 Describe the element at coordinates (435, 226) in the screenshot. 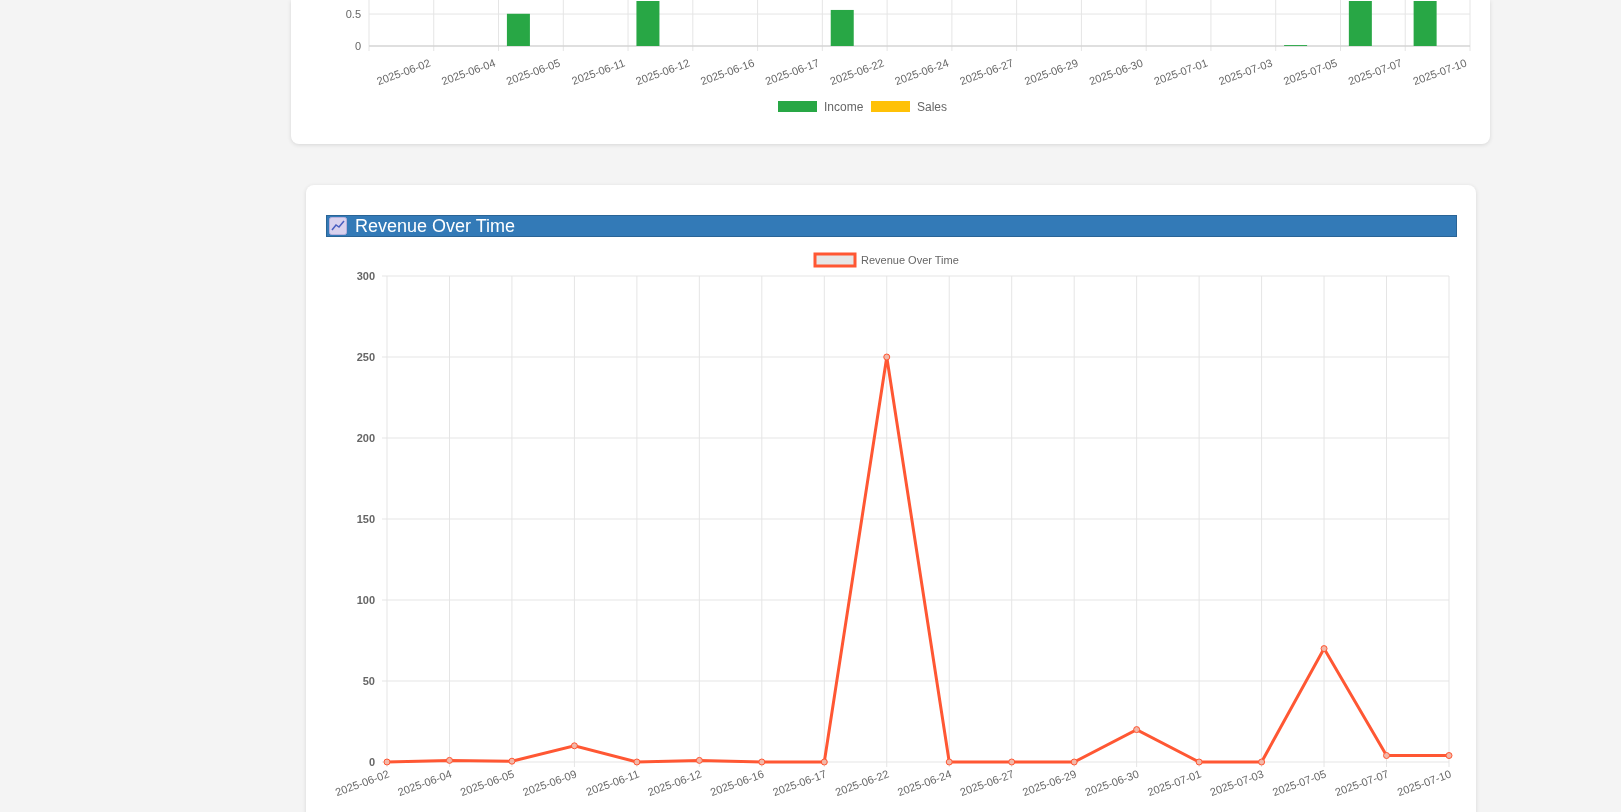

I see `section-title: Revenue Over Time` at that location.